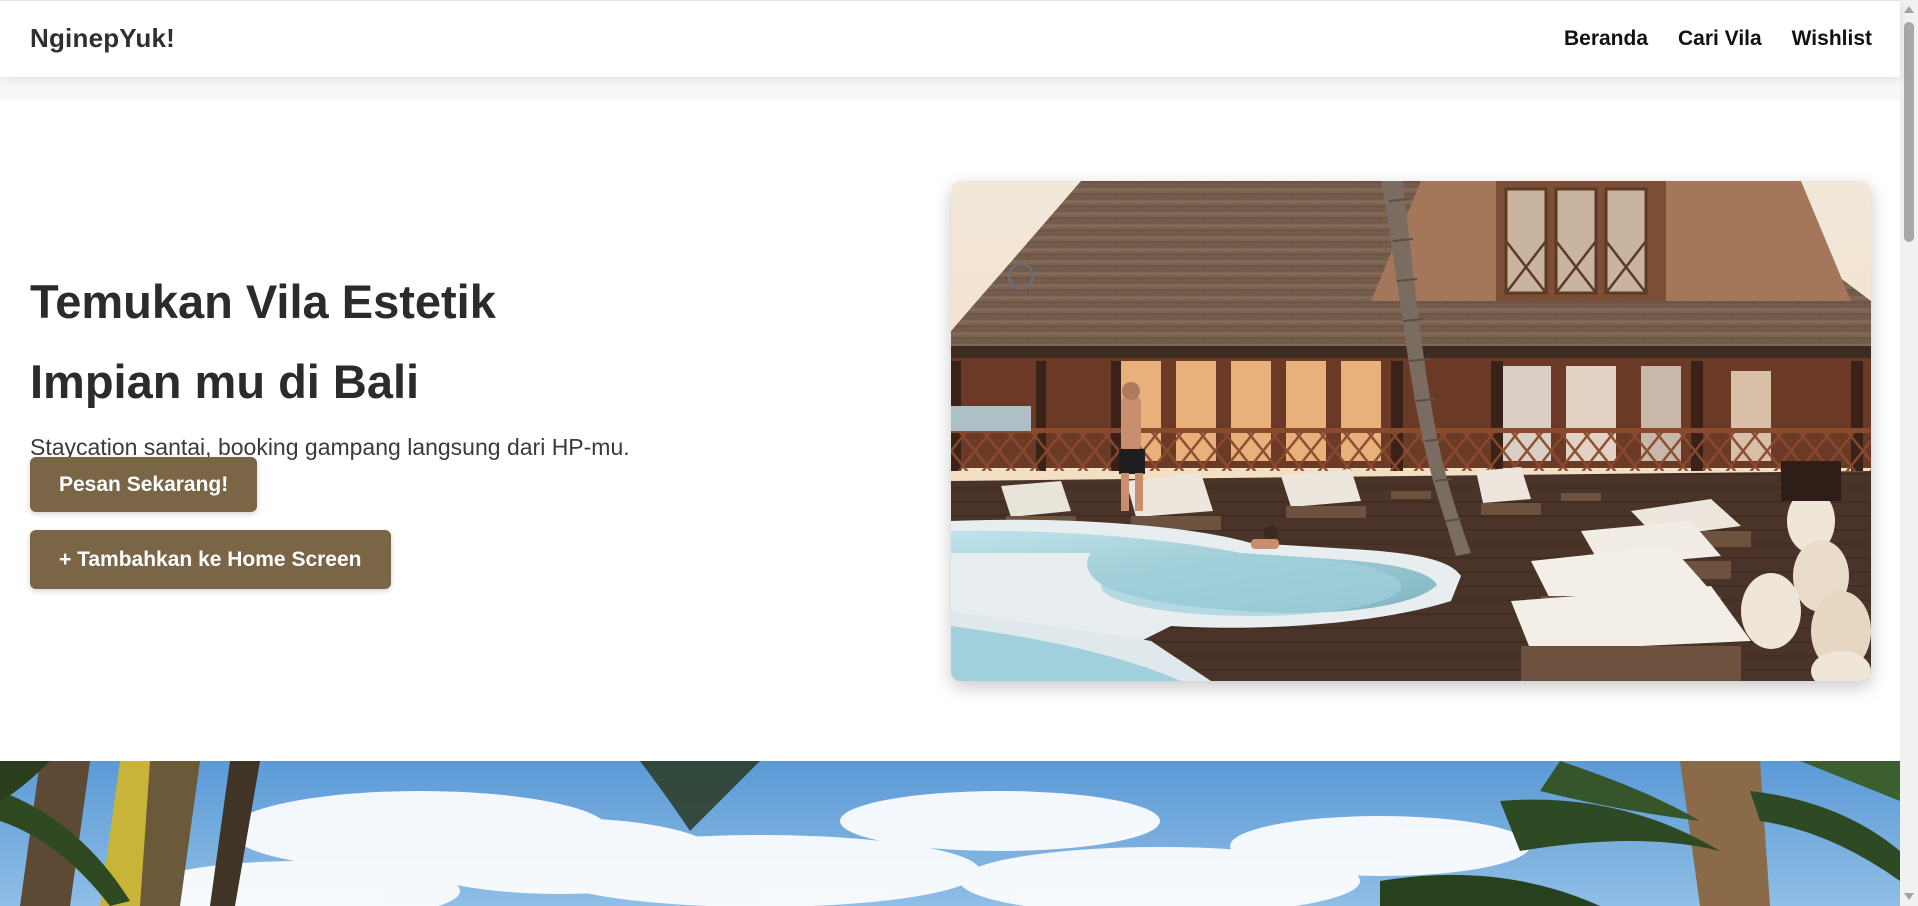 The height and width of the screenshot is (906, 1918). Describe the element at coordinates (210, 559) in the screenshot. I see `add-to-home-screen-button: + Tambahkan ke Home Screen` at that location.